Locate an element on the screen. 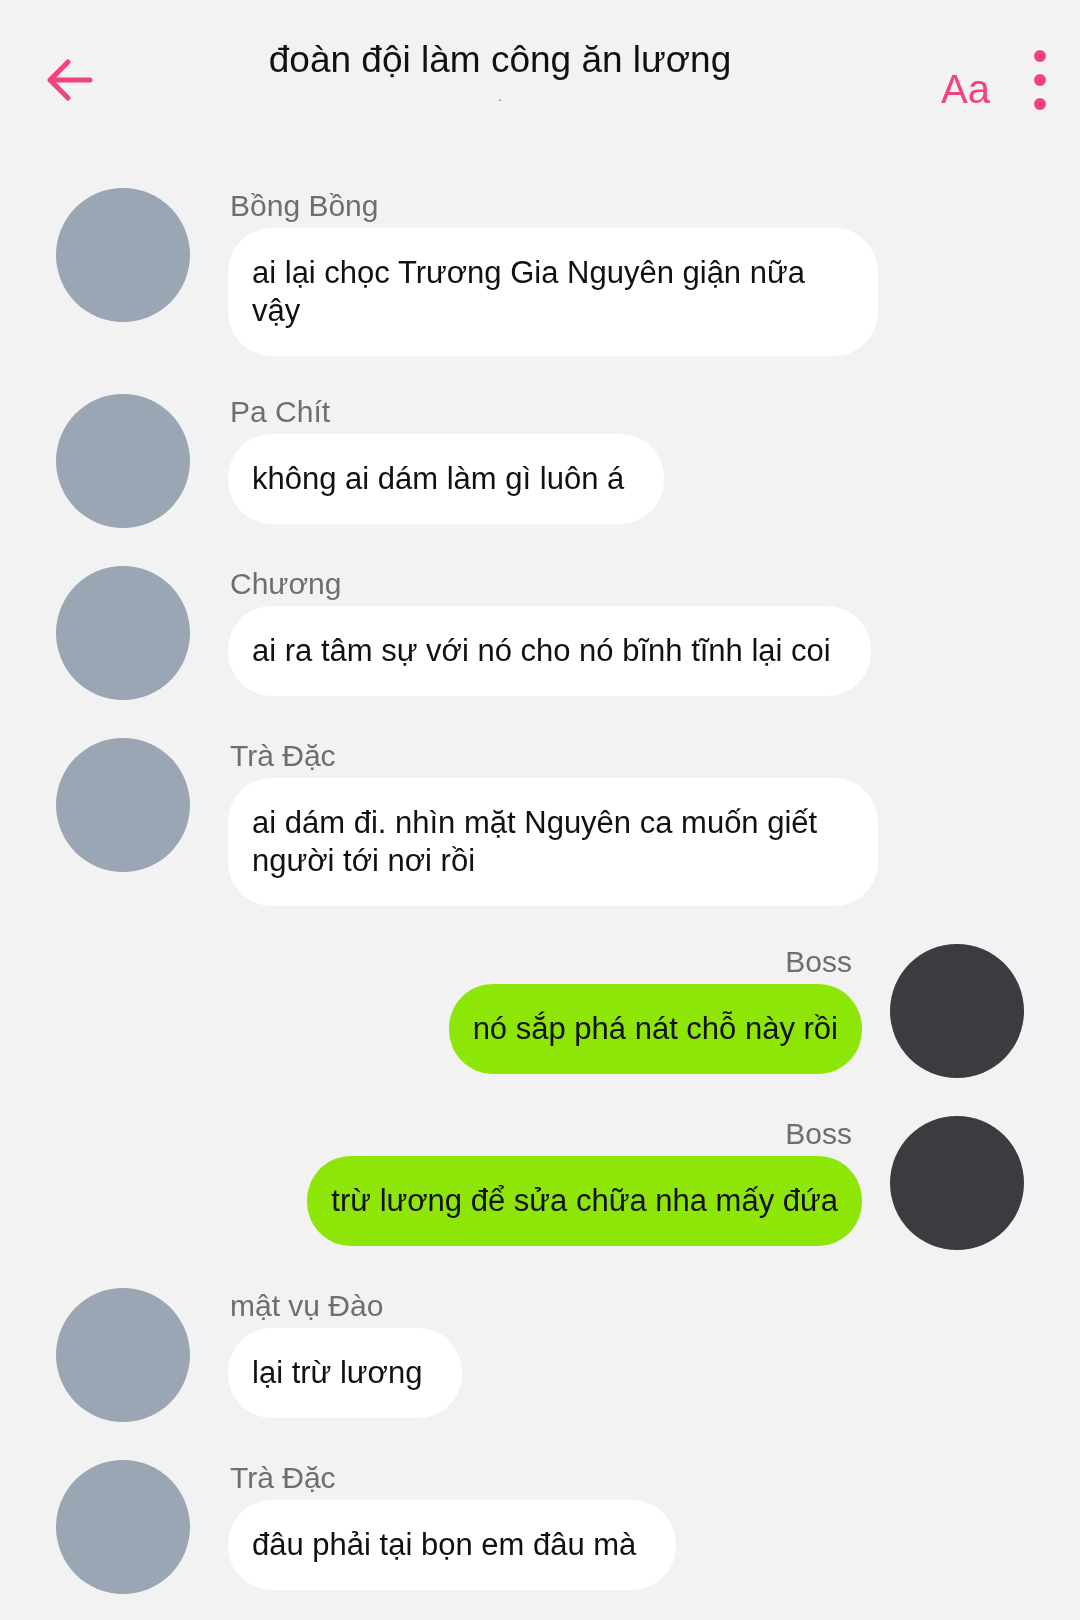 Image resolution: width=1080 pixels, height=1620 pixels. more-icon is located at coordinates (1040, 80).